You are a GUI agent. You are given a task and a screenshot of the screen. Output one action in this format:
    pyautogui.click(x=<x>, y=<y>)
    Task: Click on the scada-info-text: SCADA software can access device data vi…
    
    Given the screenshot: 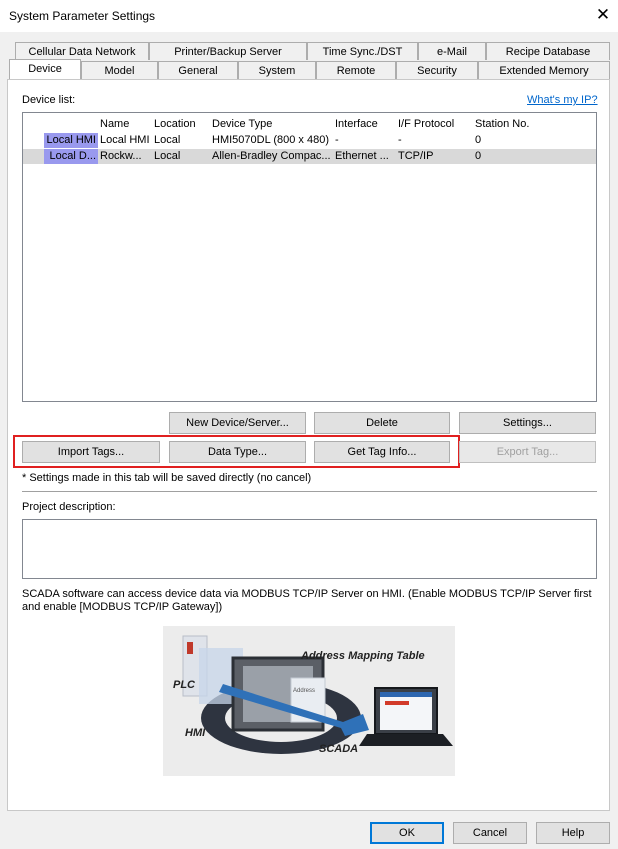 What is the action you would take?
    pyautogui.click(x=307, y=600)
    